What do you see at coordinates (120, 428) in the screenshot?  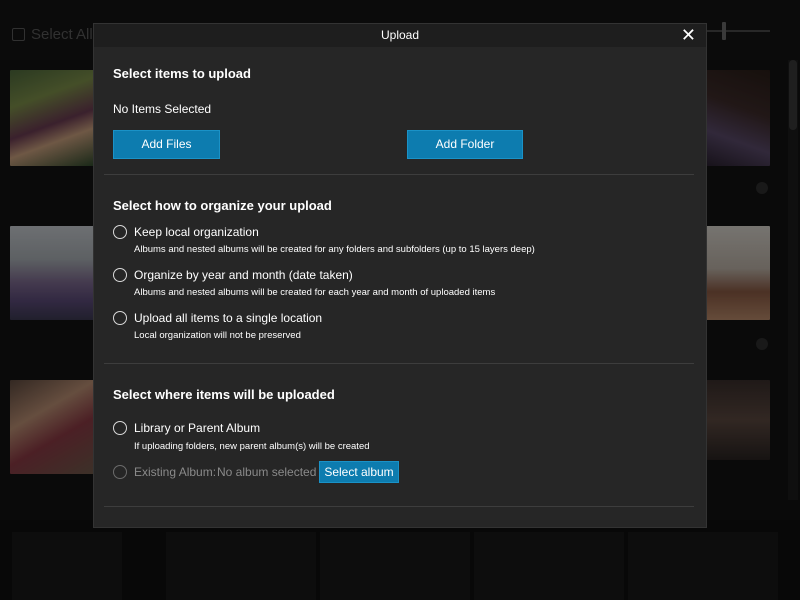 I see `radio-library-parent` at bounding box center [120, 428].